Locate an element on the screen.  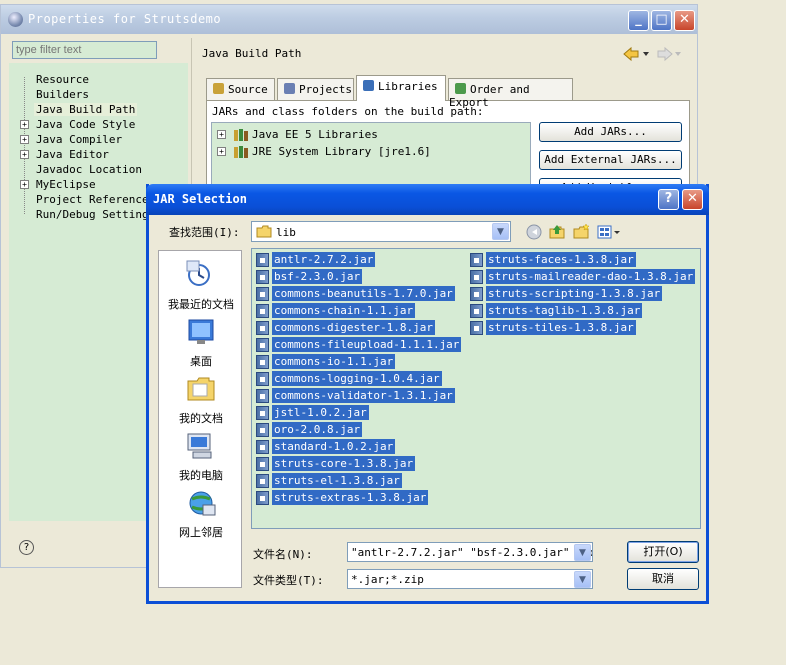
dialog-title: JAR Selection is located at coordinates (200, 199).